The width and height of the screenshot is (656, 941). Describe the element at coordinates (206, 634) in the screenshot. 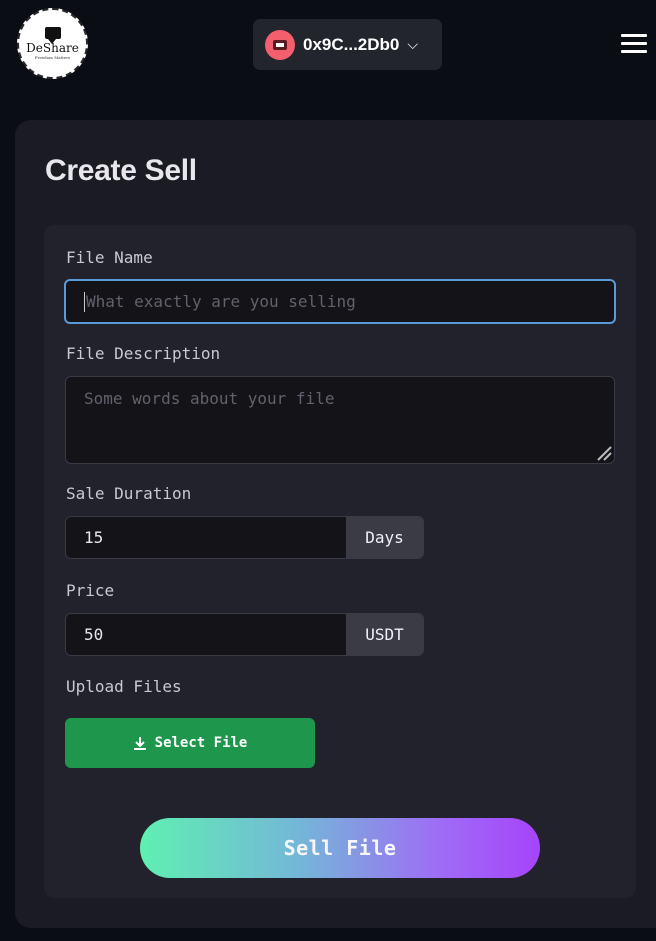

I see `price-input: 50` at that location.